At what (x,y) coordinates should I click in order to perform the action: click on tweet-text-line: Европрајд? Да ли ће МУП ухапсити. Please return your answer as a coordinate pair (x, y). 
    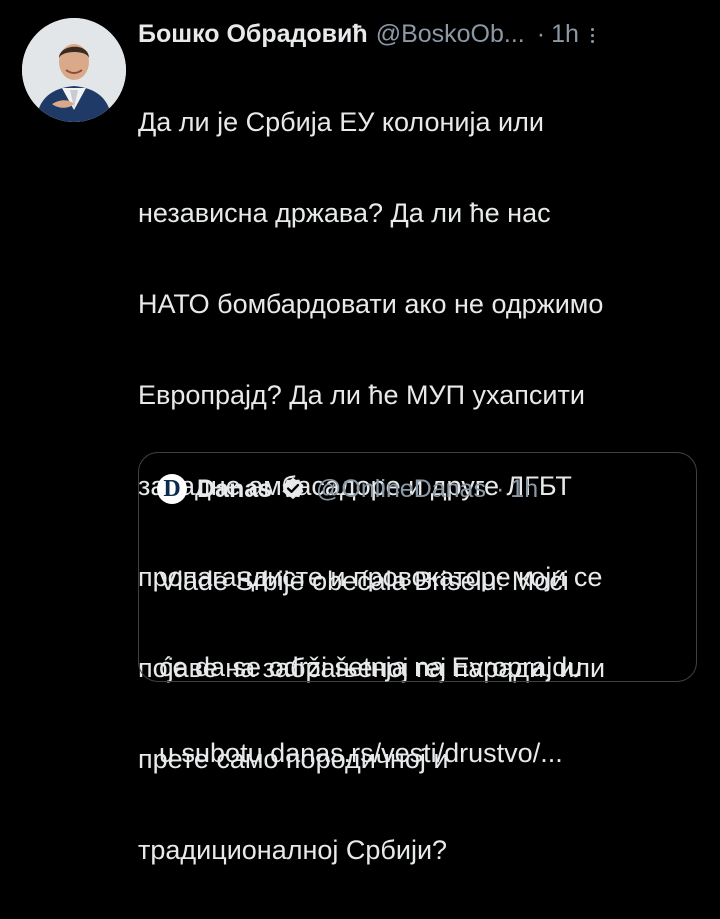
    Looking at the image, I should click on (361, 394).